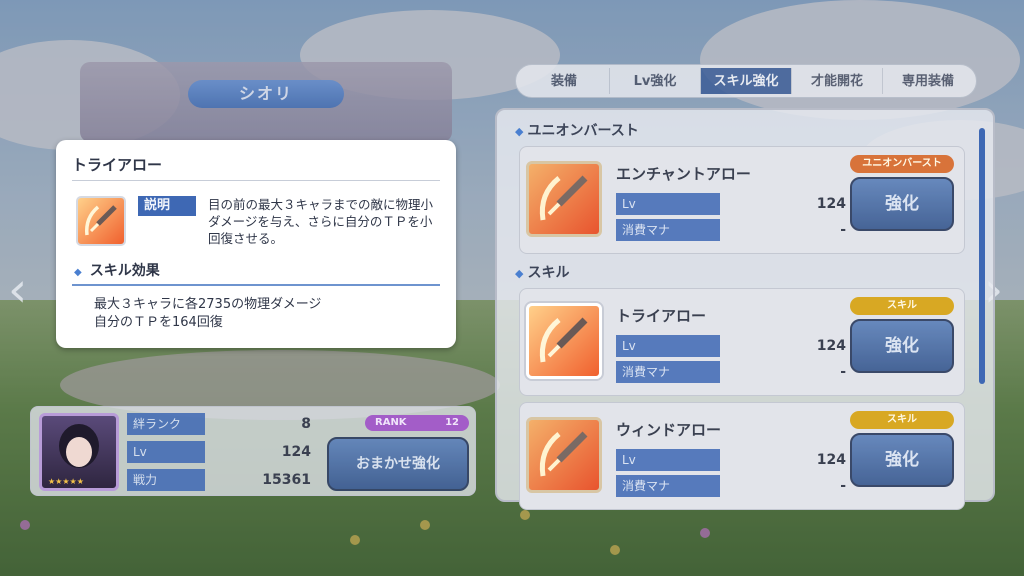 The image size is (1024, 576). What do you see at coordinates (655, 81) in the screenshot?
I see `tab-level-up: Lv強化` at bounding box center [655, 81].